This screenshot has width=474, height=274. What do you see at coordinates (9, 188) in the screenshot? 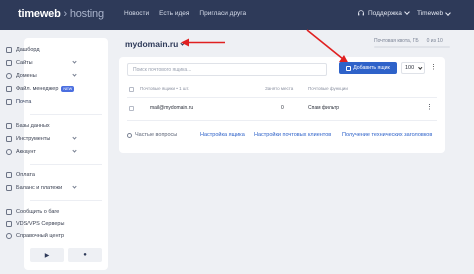
I see `wallet-icon` at bounding box center [9, 188].